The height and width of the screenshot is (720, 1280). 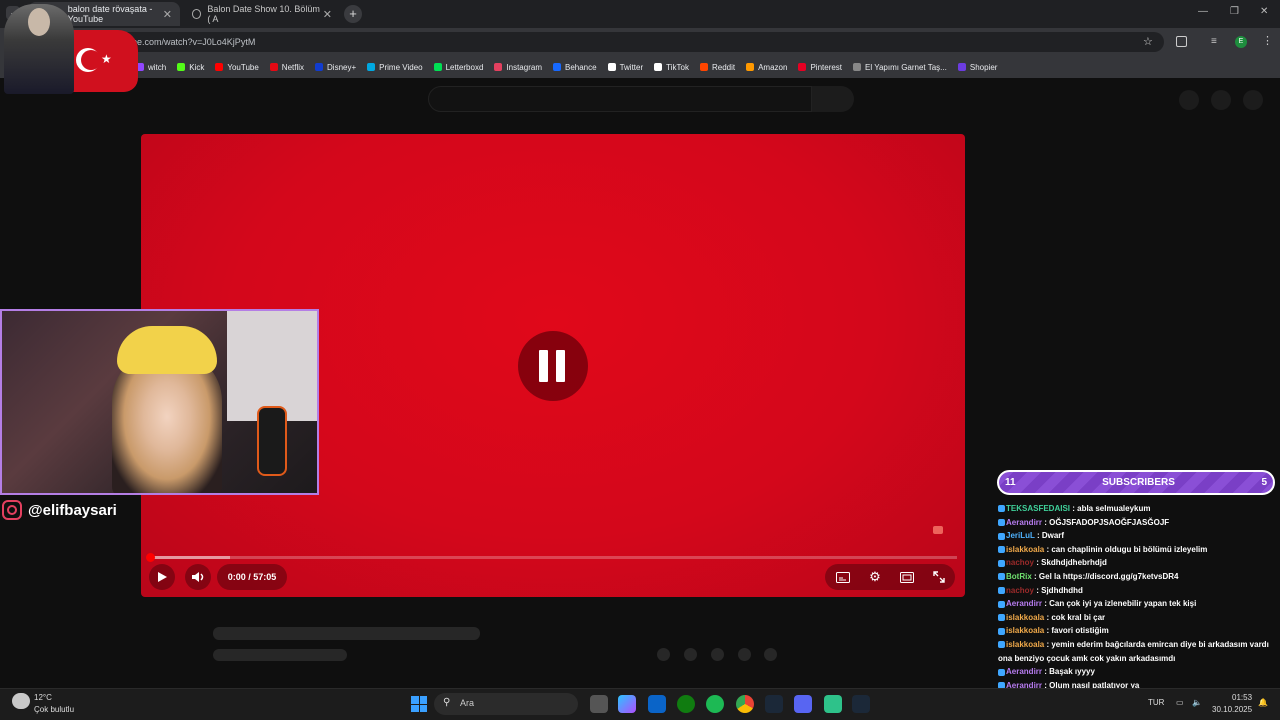 What do you see at coordinates (419, 704) in the screenshot?
I see `start-windows-icon` at bounding box center [419, 704].